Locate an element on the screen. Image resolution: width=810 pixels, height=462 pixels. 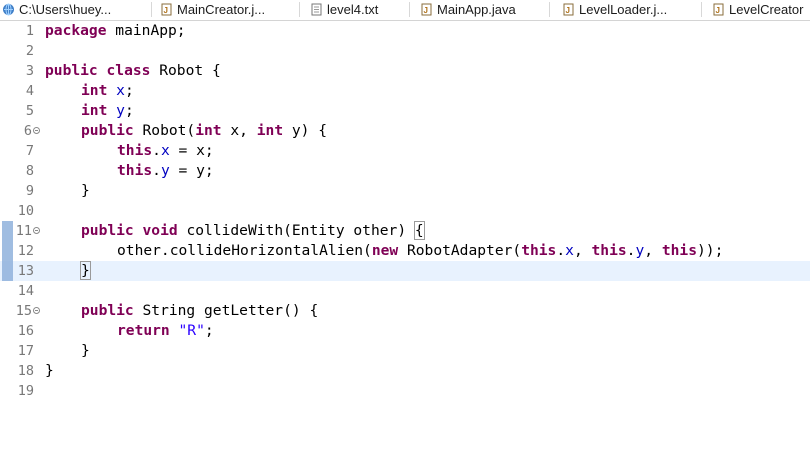
line-number: 11 is located at coordinates (23, 231).